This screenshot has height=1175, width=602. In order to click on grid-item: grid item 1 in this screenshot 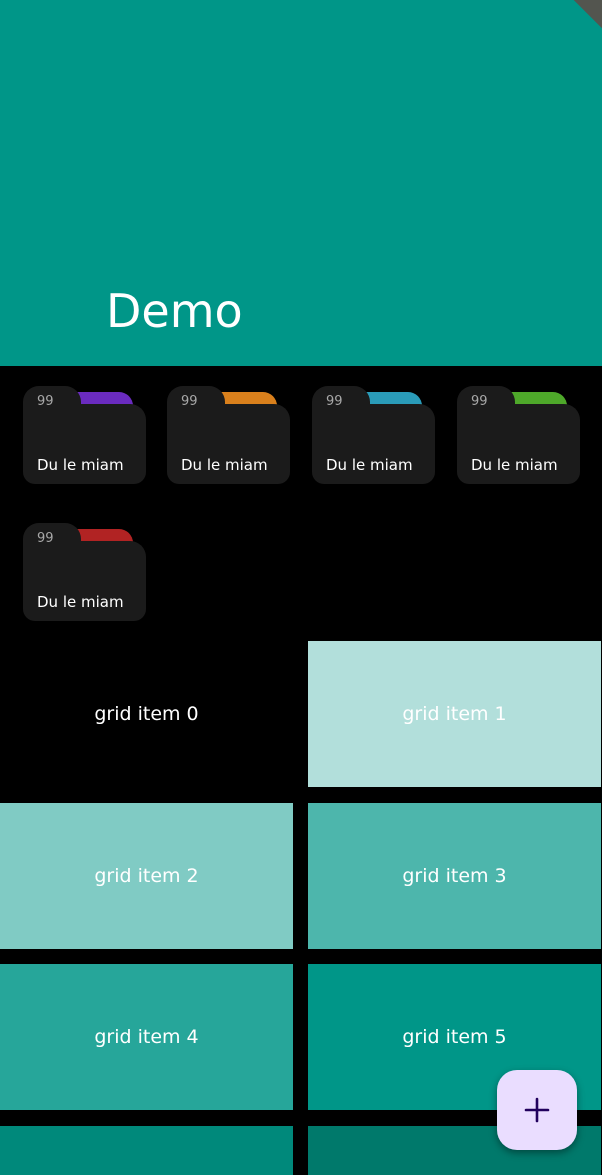, I will do `click(454, 714)`.